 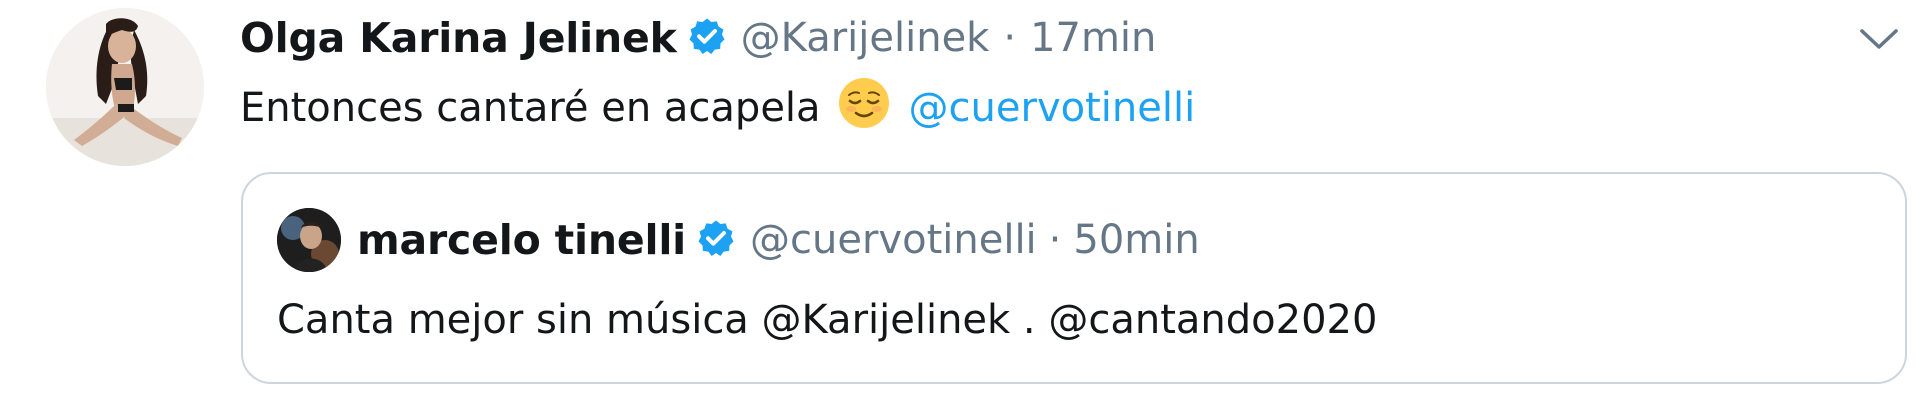 I want to click on quoted-tweet-timestamp: 50min, so click(x=1136, y=240).